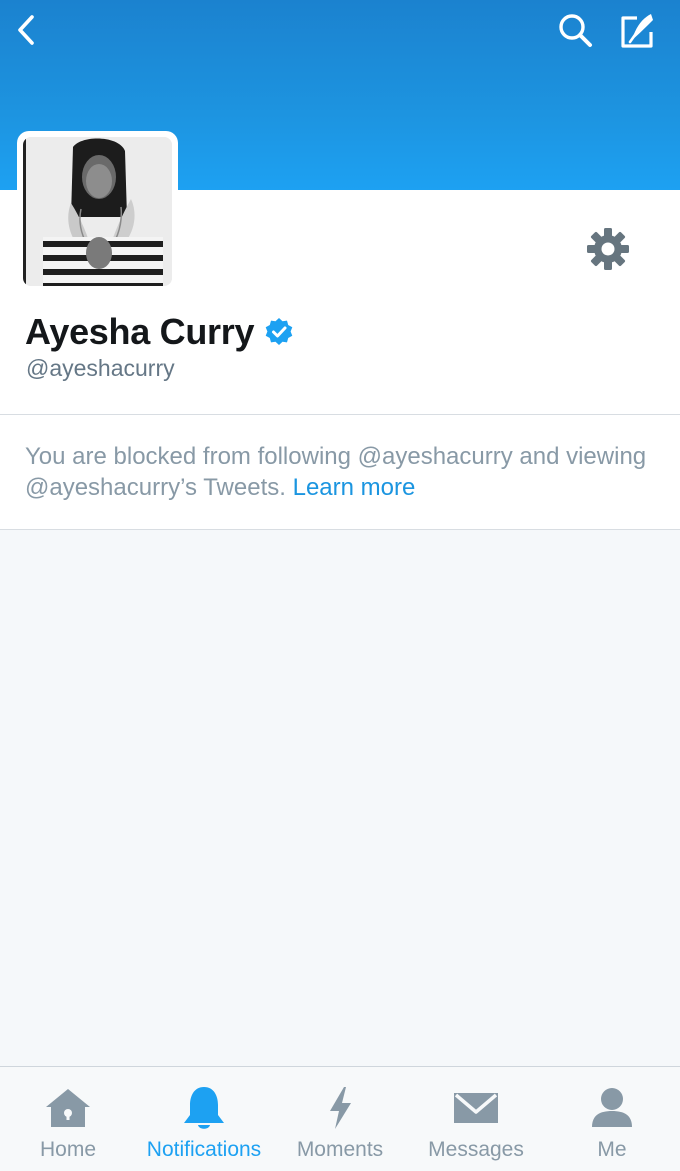 This screenshot has height=1171, width=680. Describe the element at coordinates (340, 529) in the screenshot. I see `divider` at that location.